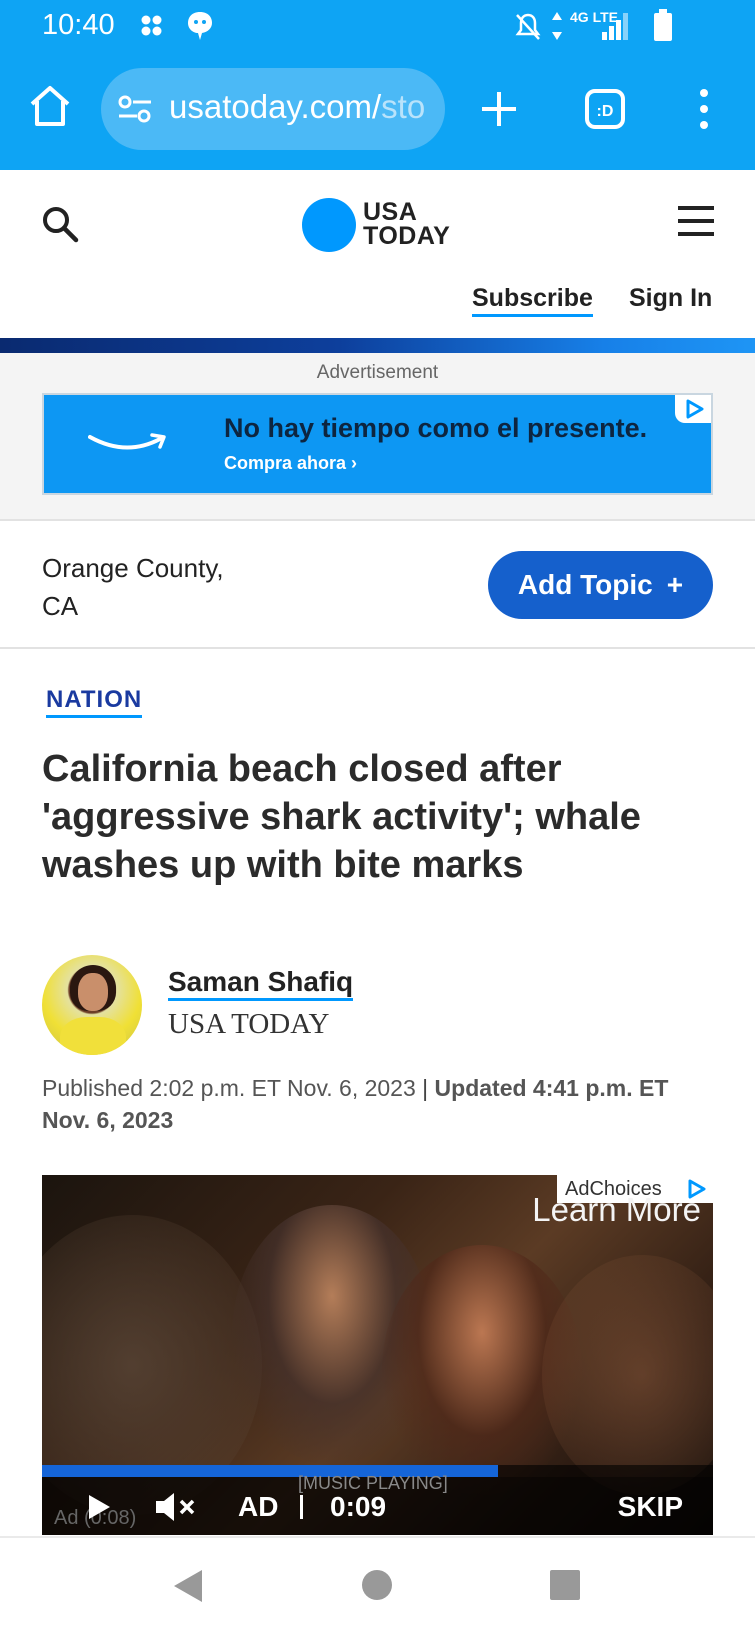 The height and width of the screenshot is (1636, 755). Describe the element at coordinates (675, 584) in the screenshot. I see `plus-icon: +` at that location.